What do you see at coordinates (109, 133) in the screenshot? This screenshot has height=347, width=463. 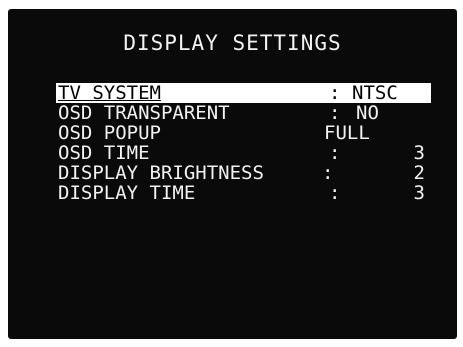 I see `menu-item-label: OSD POPUP` at bounding box center [109, 133].